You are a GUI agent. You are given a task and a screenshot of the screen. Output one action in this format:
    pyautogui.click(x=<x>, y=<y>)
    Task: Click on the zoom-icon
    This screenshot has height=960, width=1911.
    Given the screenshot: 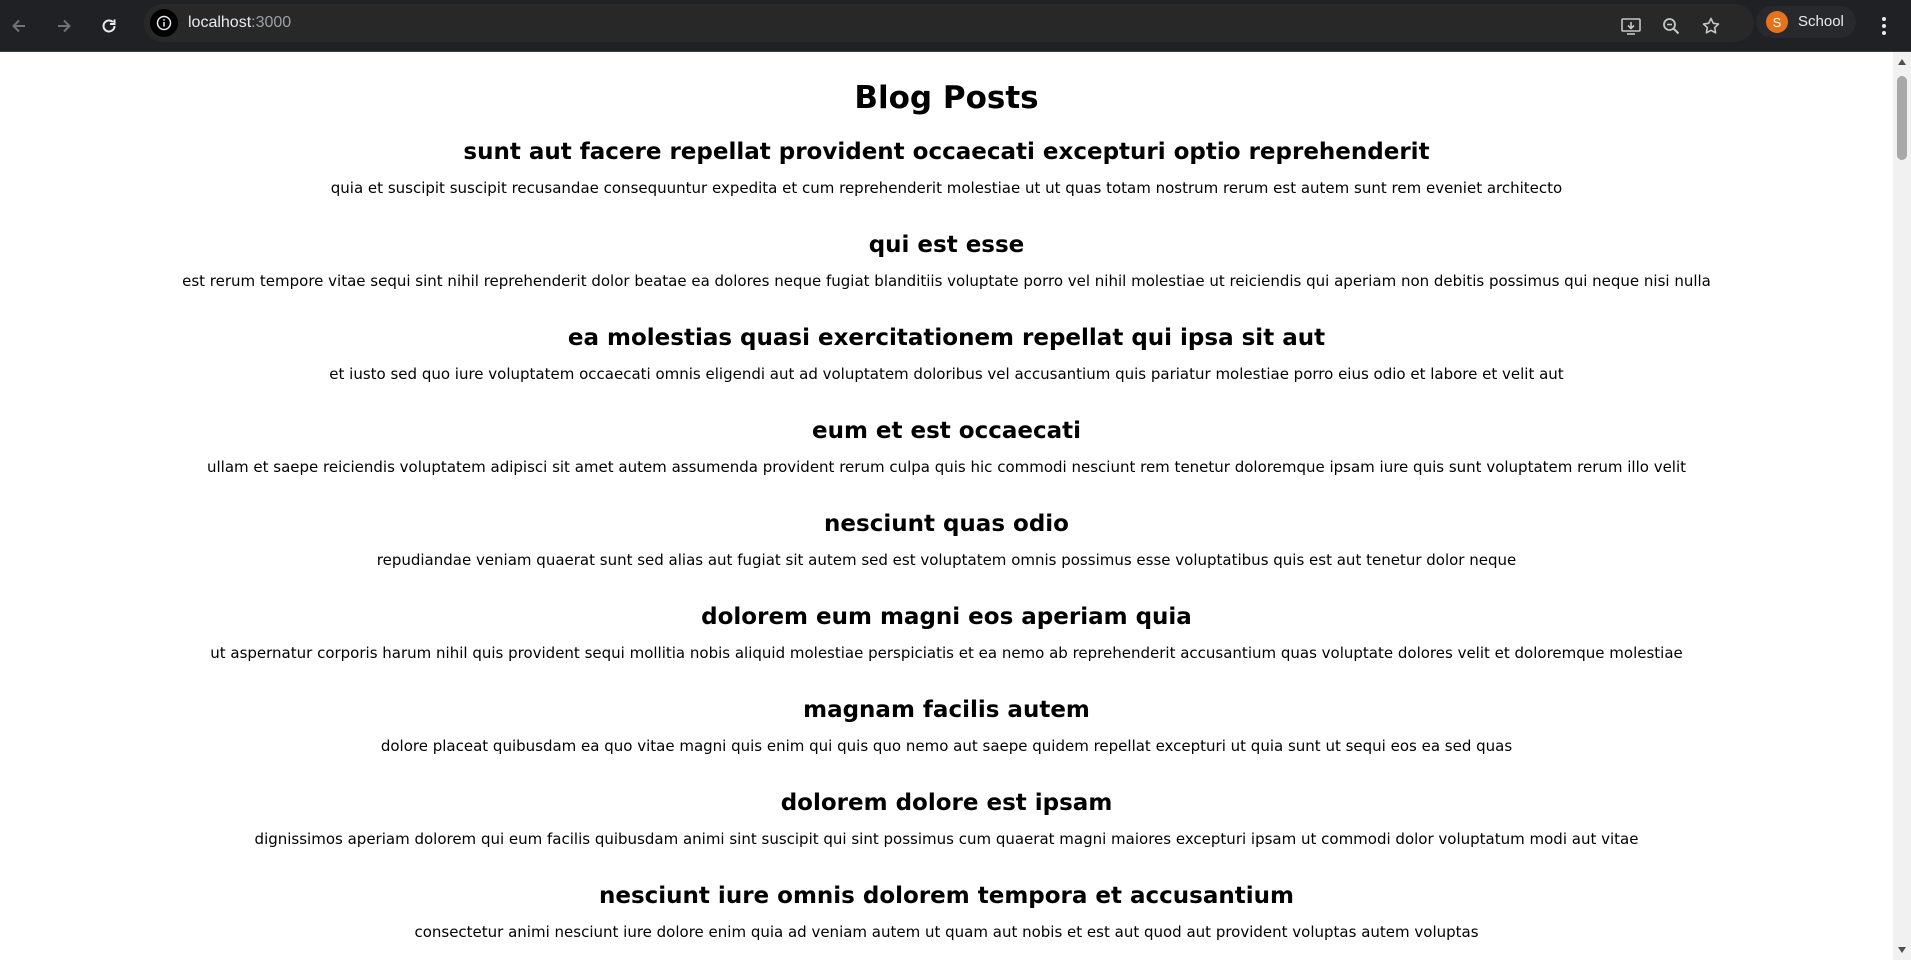 What is the action you would take?
    pyautogui.click(x=1671, y=26)
    